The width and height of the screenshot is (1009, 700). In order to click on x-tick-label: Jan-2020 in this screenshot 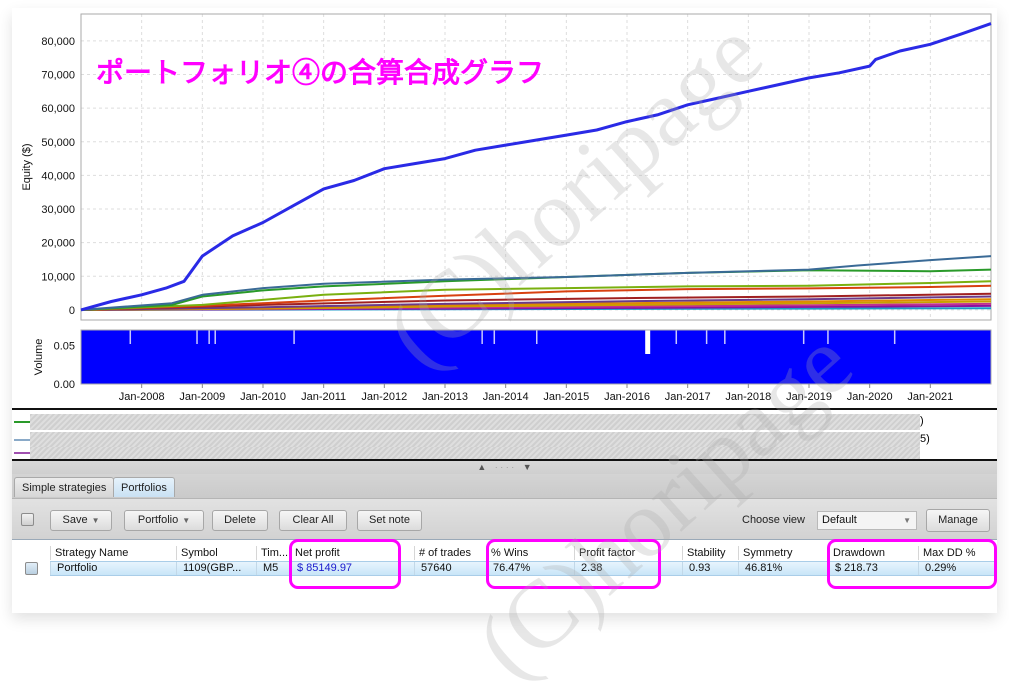, I will do `click(870, 397)`.